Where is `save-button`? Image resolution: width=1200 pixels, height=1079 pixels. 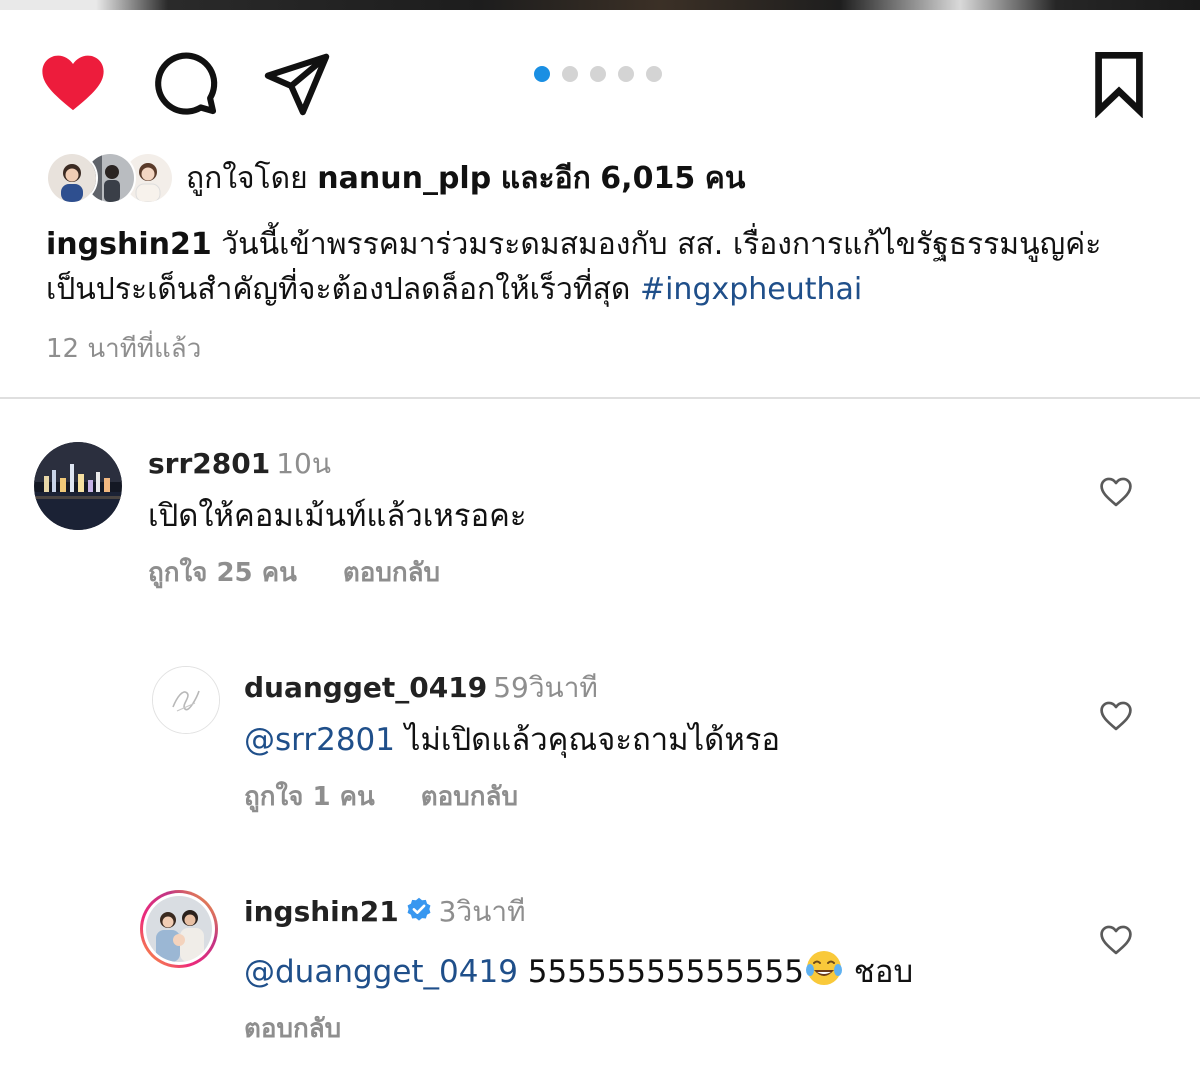 save-button is located at coordinates (1119, 83).